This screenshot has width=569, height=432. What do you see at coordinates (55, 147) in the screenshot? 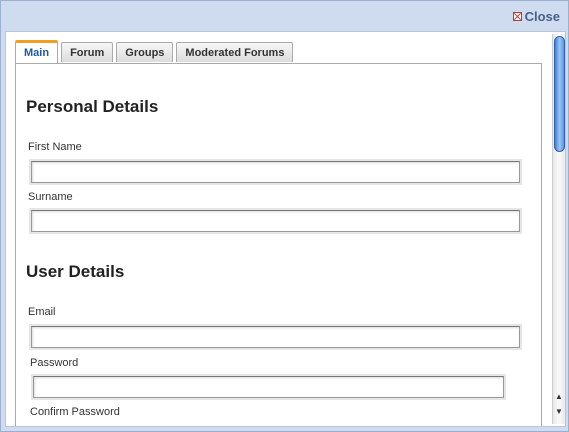
I see `first-name-label: First Name` at bounding box center [55, 147].